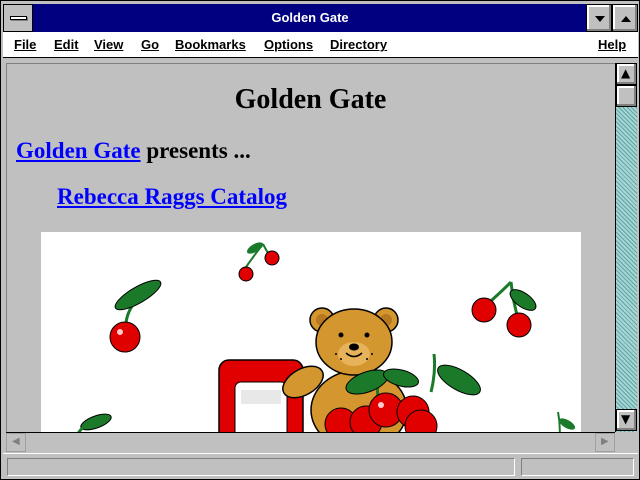 Image resolution: width=640 pixels, height=480 pixels. Describe the element at coordinates (577, 467) in the screenshot. I see `status-progress` at that location.